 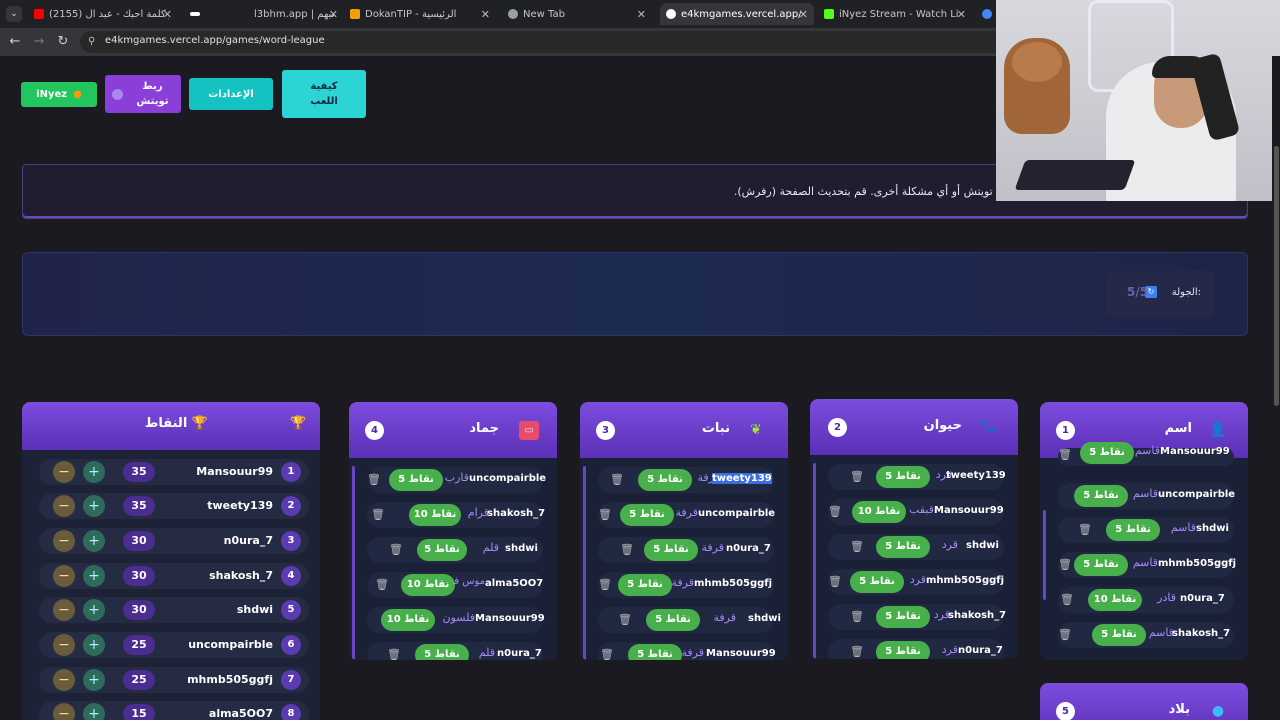 What do you see at coordinates (1146, 635) in the screenshot?
I see `answer-row: 🗑 5 نقاط قاسم shakosh_7` at bounding box center [1146, 635].